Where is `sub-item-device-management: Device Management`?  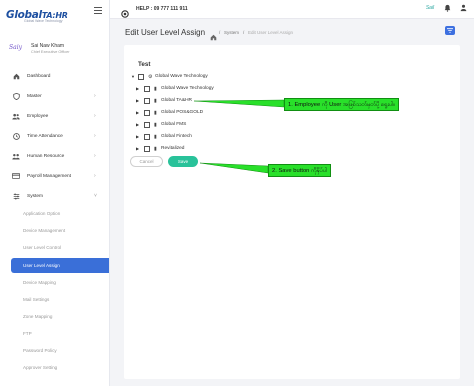
sub-item-device-management: Device Management is located at coordinates (54, 231).